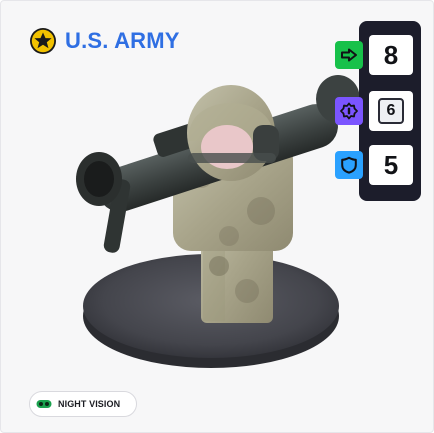  I want to click on stat-value-box: 6, so click(391, 111).